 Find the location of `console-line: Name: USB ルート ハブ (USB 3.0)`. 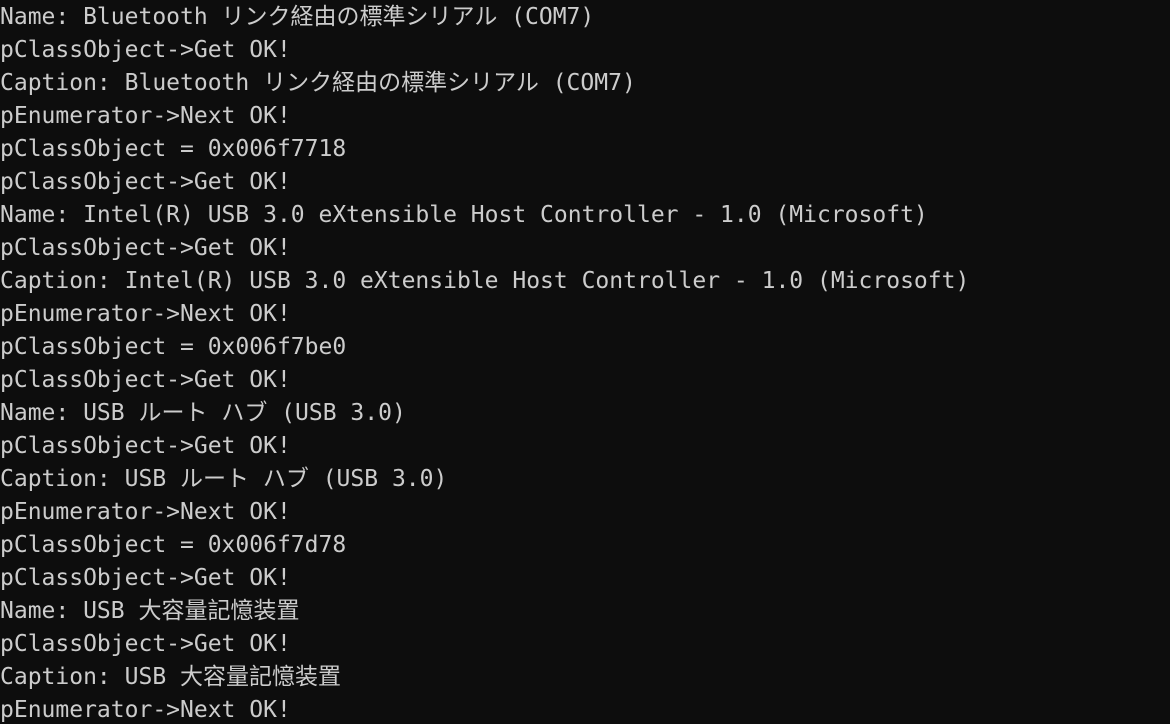

console-line: Name: USB ルート ハブ (USB 3.0) is located at coordinates (203, 413).